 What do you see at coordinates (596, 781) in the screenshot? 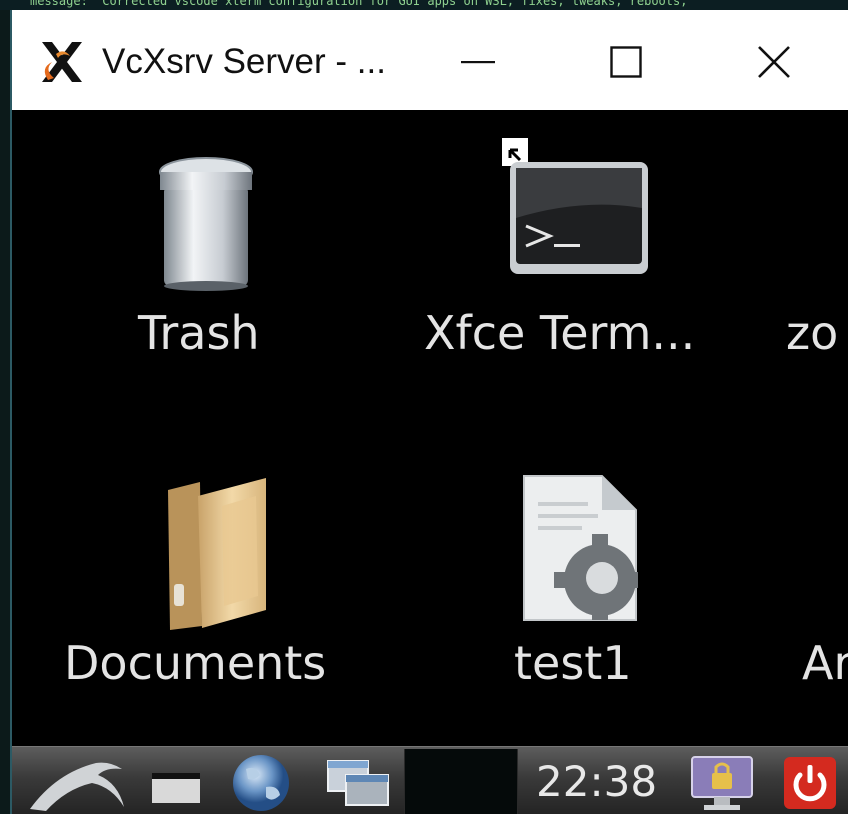
I see `clock: 22:38` at bounding box center [596, 781].